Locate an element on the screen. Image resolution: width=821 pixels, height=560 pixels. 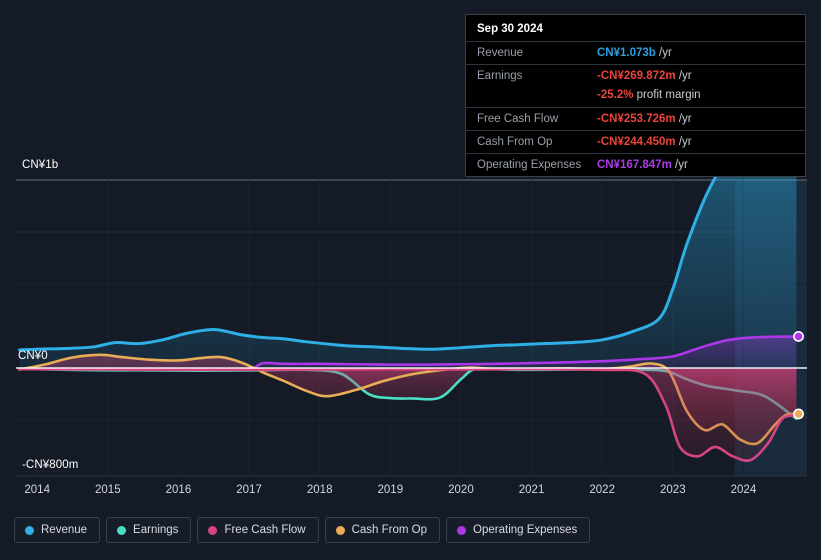
tooltip-row-value: -CN¥269.872m /yr is located at coordinates (644, 76).